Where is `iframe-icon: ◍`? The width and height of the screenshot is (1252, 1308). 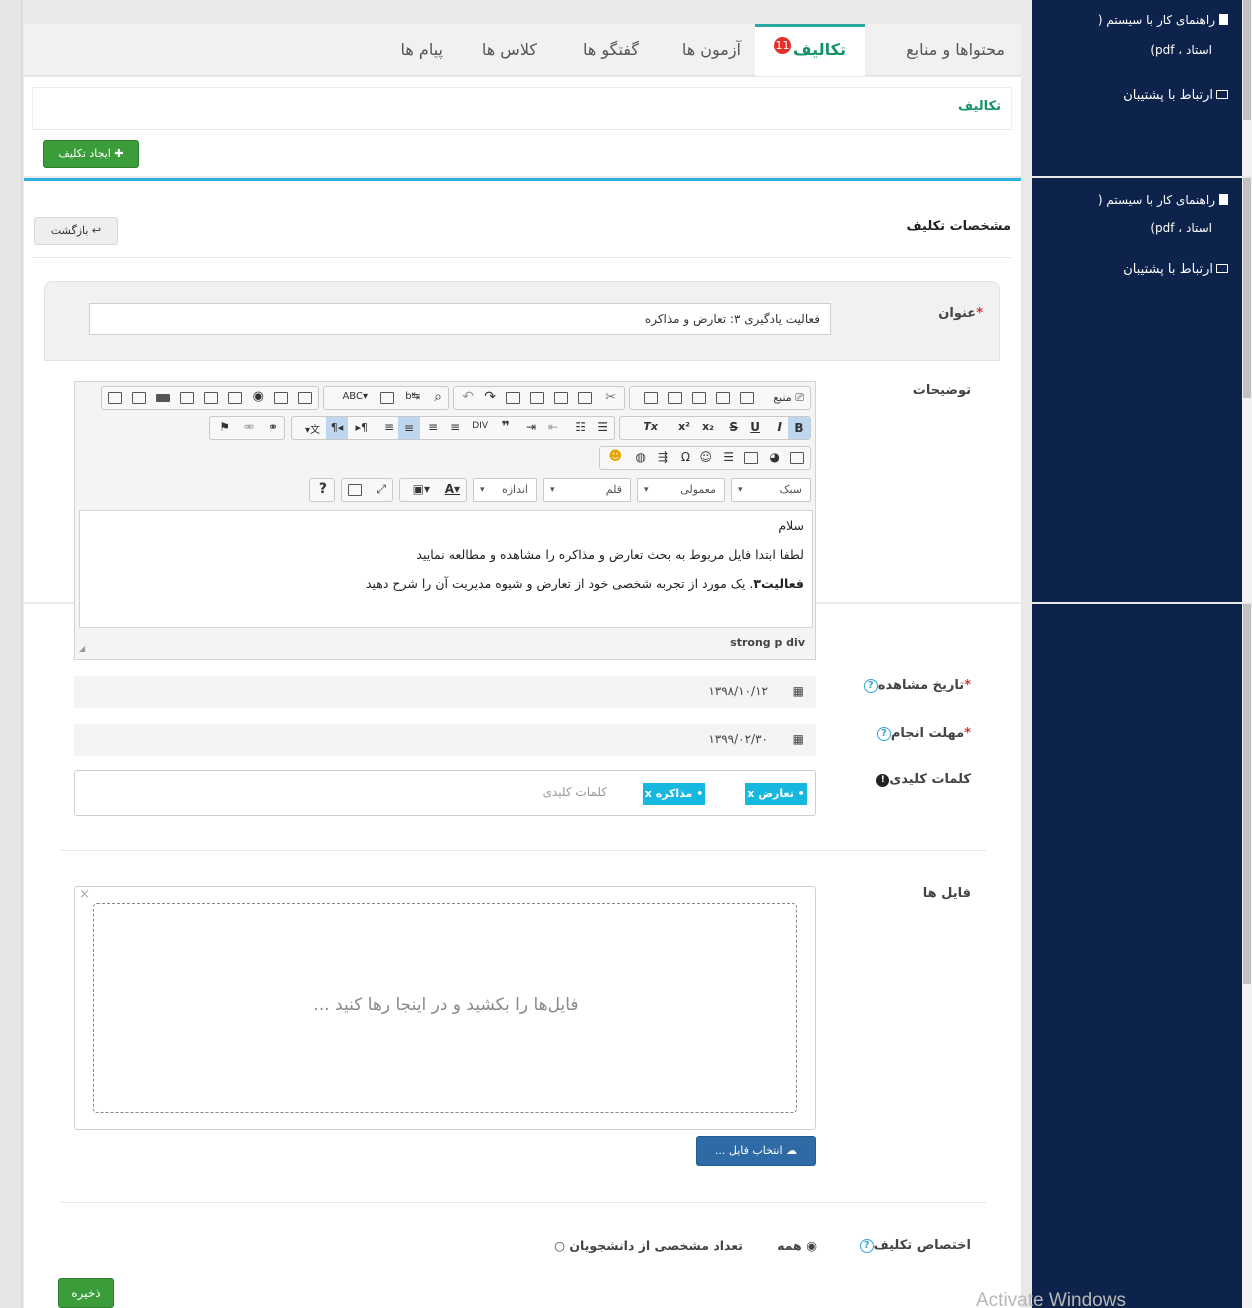 iframe-icon: ◍ is located at coordinates (641, 457).